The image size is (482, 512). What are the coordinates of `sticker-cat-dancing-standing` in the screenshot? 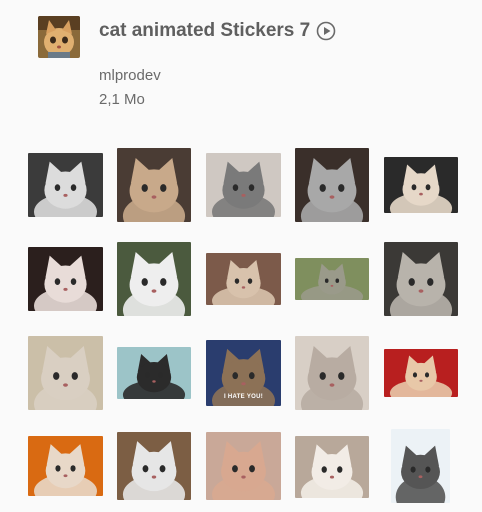 It's located at (420, 466).